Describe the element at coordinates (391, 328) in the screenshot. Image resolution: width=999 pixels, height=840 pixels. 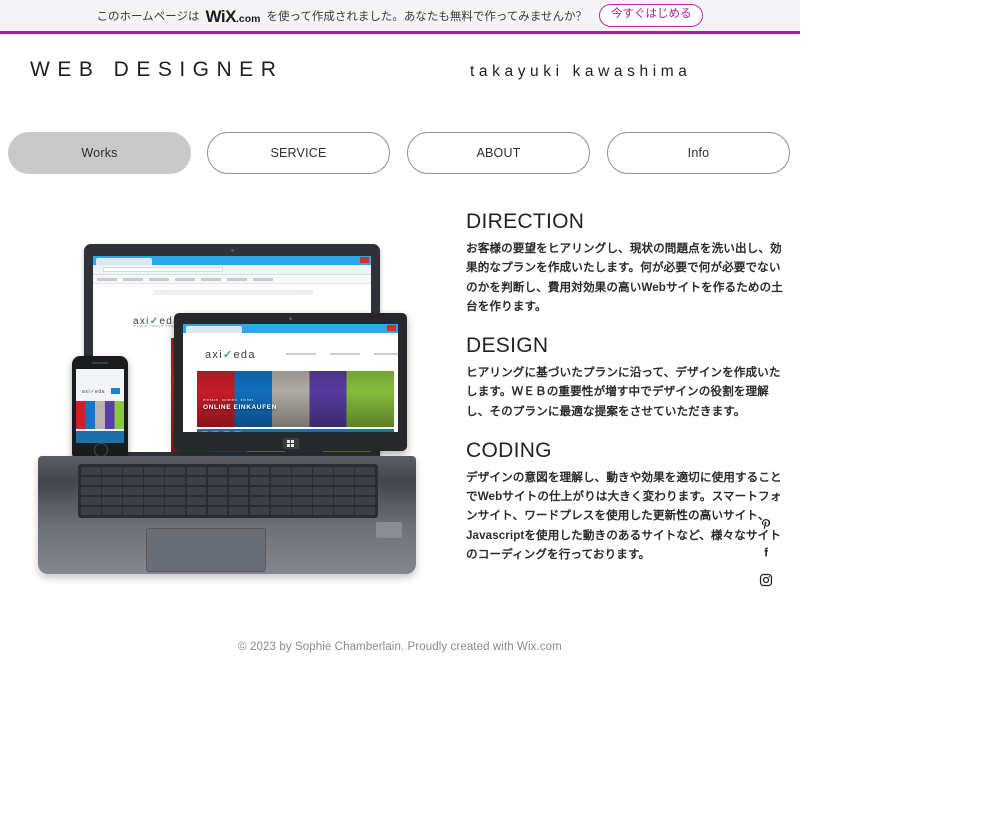
I see `tablet-close-icon` at that location.